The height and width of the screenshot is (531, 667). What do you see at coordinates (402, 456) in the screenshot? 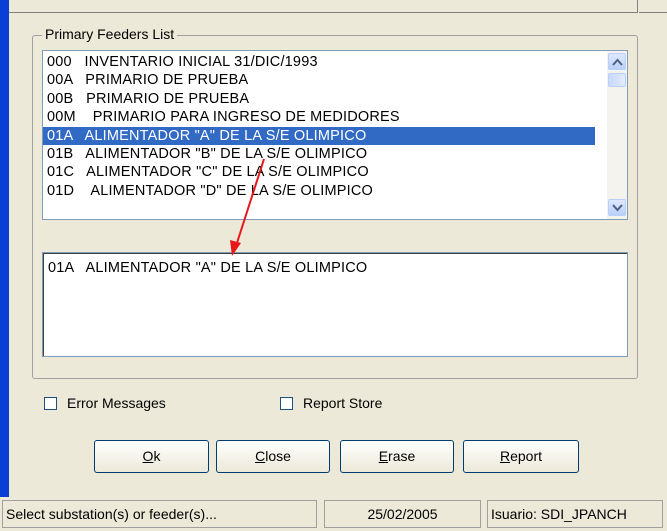
I see `erase-label-rest: rase` at bounding box center [402, 456].